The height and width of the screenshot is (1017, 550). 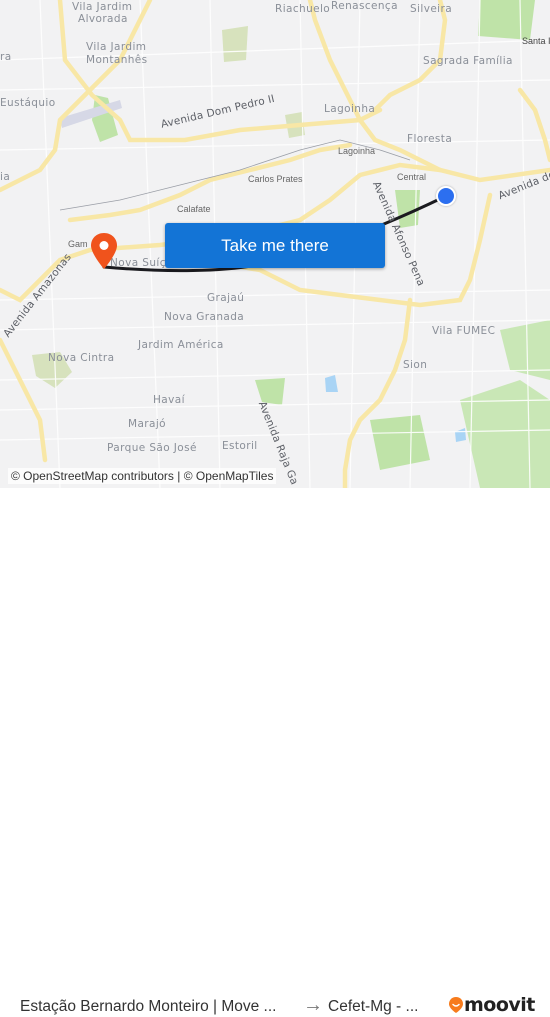 I want to click on label-vila-jardim-montanhes: Vila Jardim, so click(x=116, y=47).